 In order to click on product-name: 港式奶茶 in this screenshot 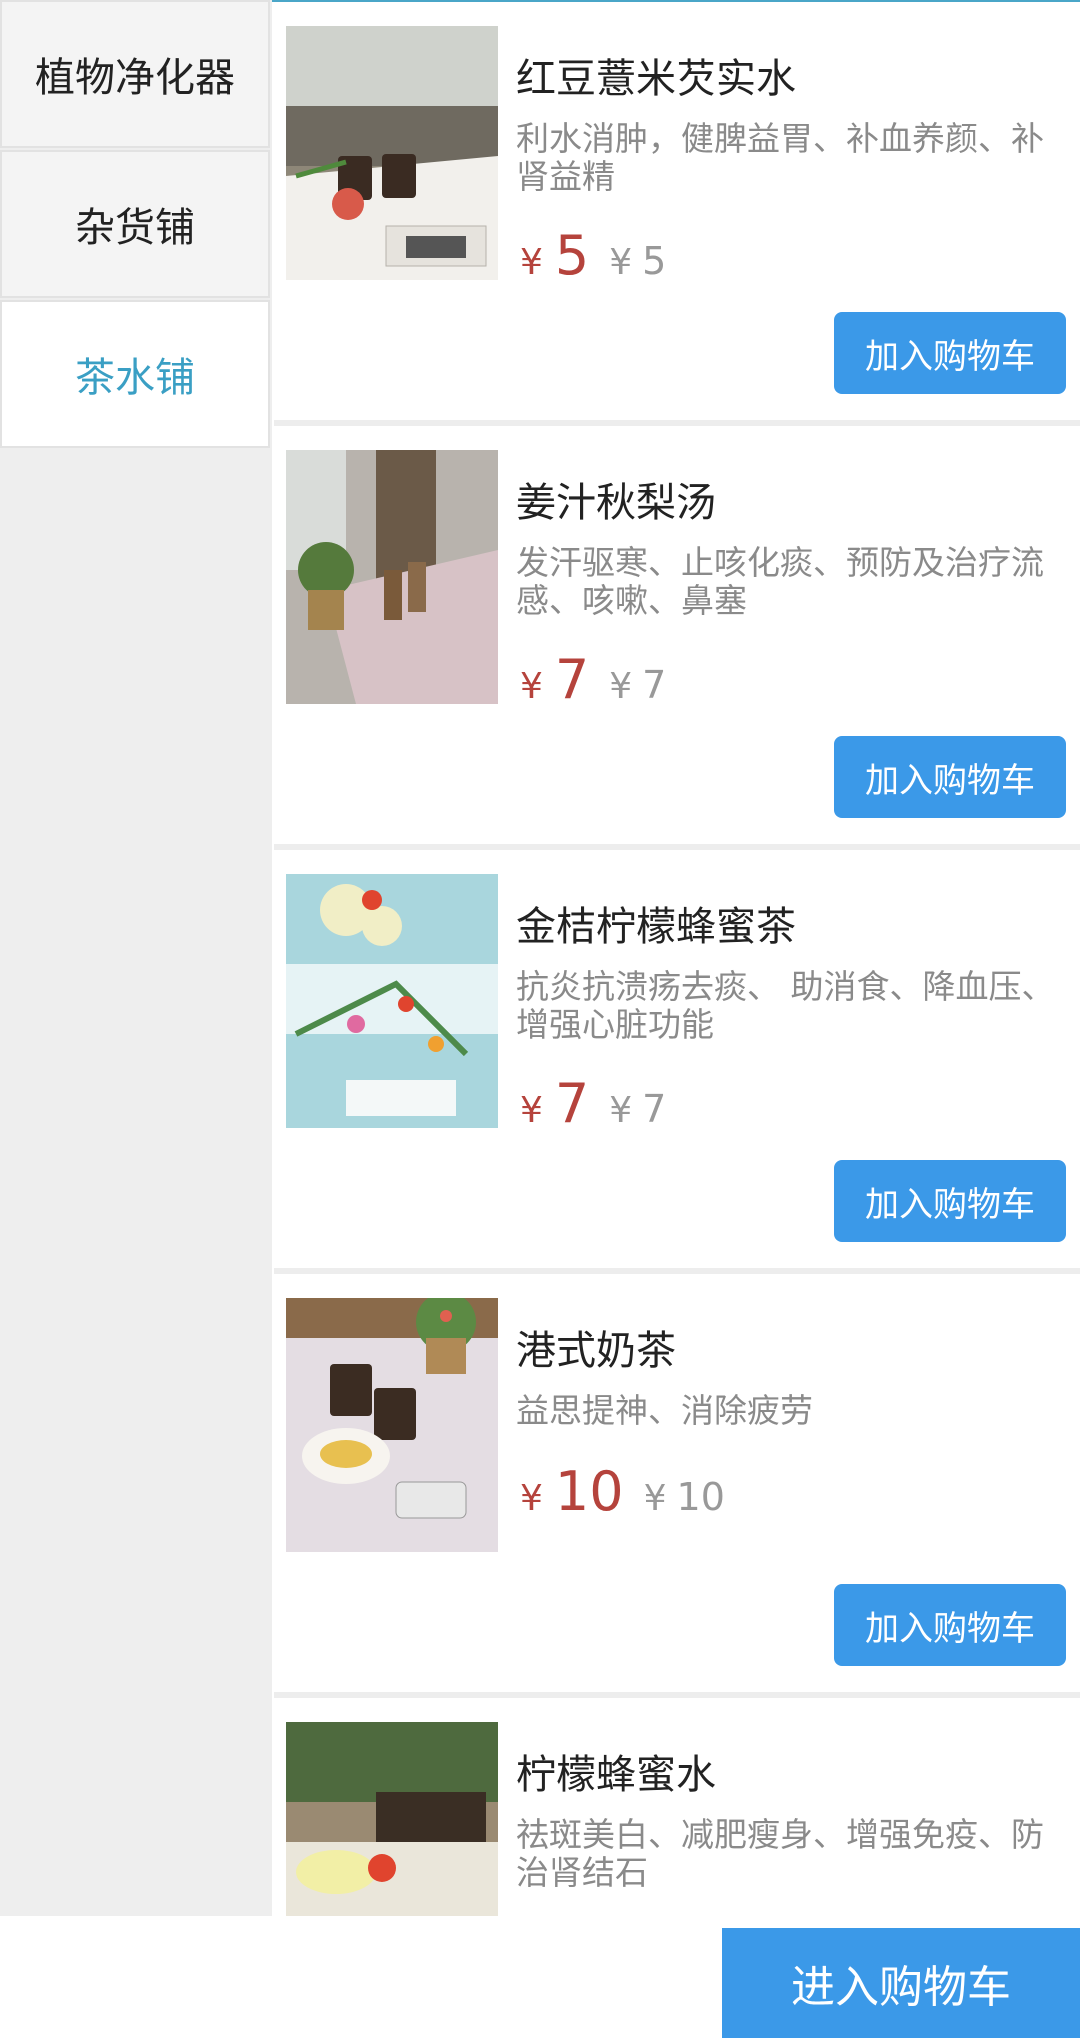, I will do `click(596, 1351)`.